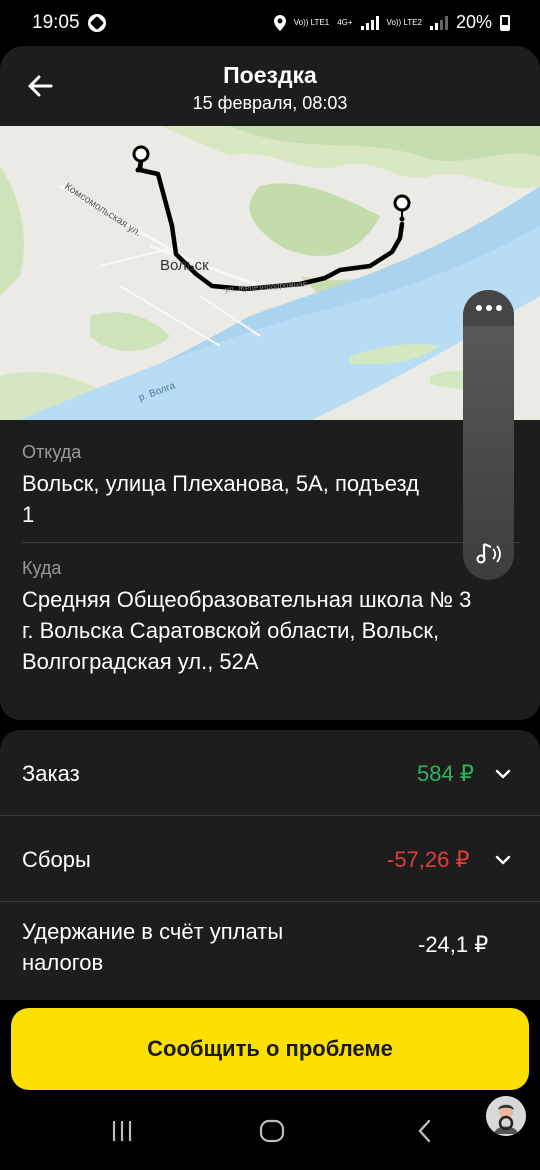  I want to click on status-indicators: Vo)) LTE1 4G+ Vo)) LTE2 20%, so click(391, 22).